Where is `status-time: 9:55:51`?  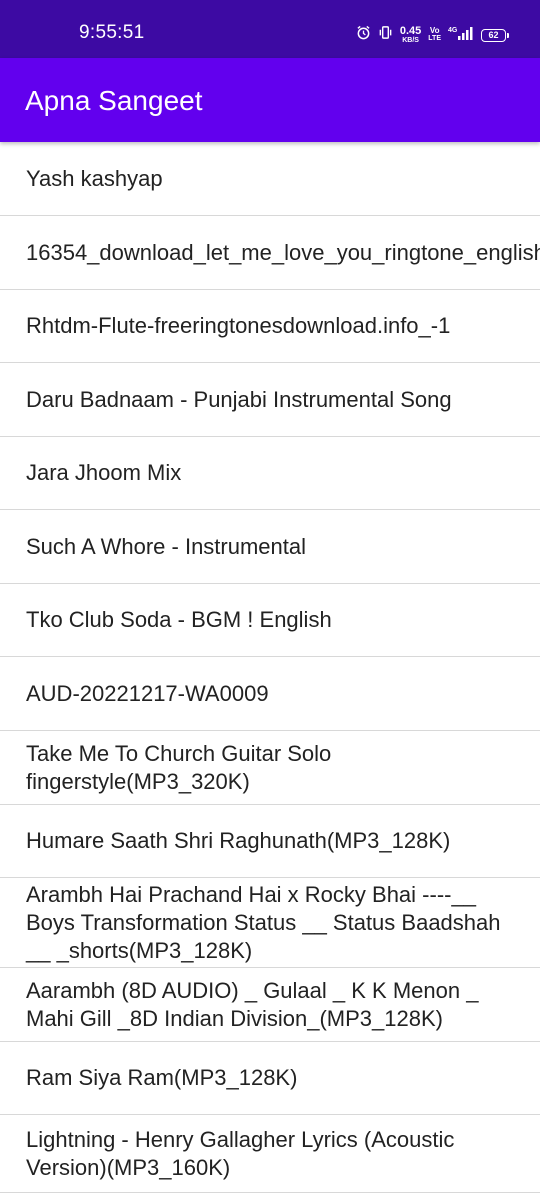 status-time: 9:55:51 is located at coordinates (112, 32).